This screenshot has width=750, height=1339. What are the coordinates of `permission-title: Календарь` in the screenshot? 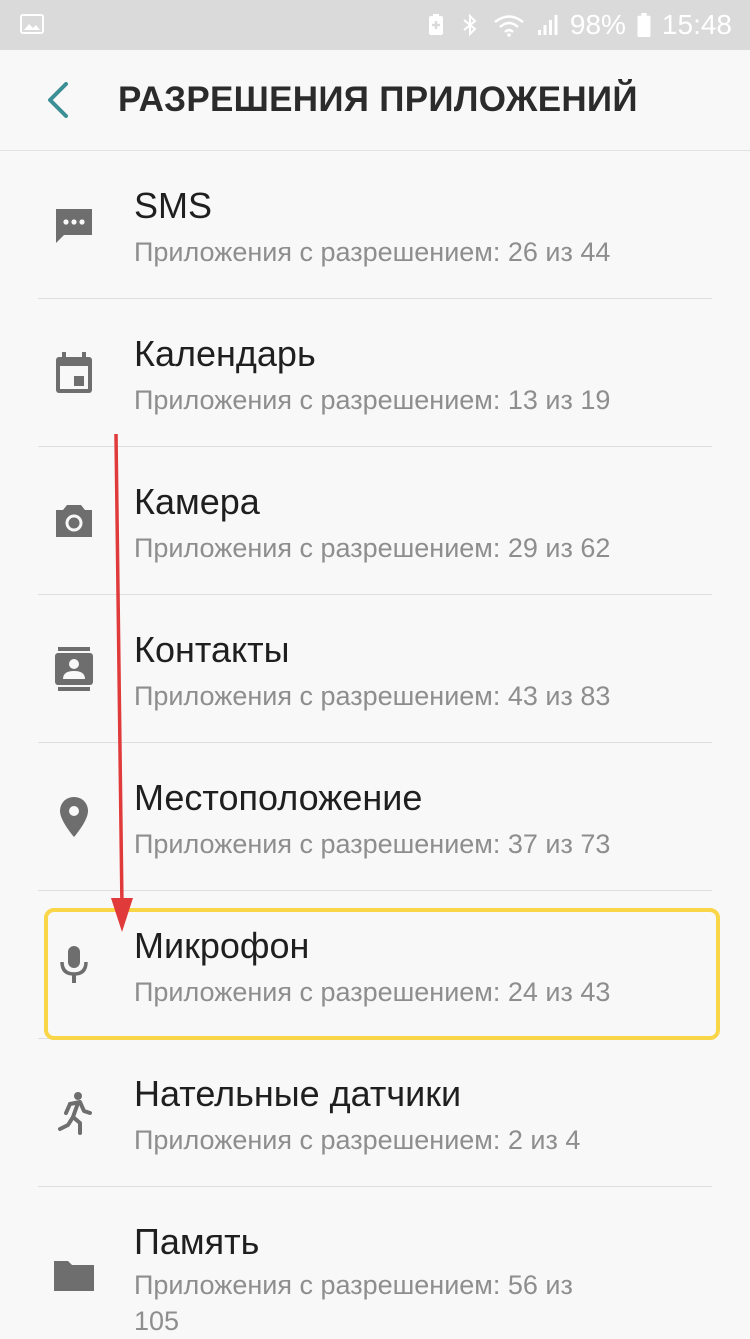 It's located at (225, 353).